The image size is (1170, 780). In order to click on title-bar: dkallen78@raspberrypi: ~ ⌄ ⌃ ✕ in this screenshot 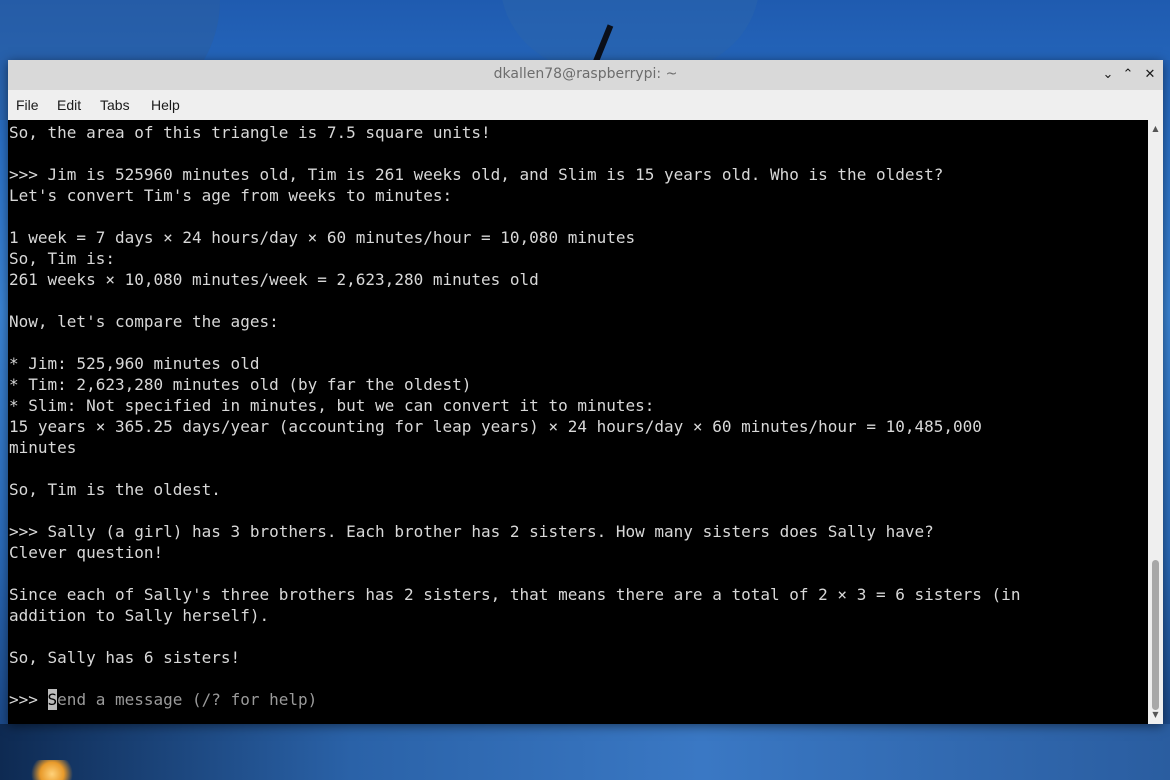, I will do `click(585, 75)`.